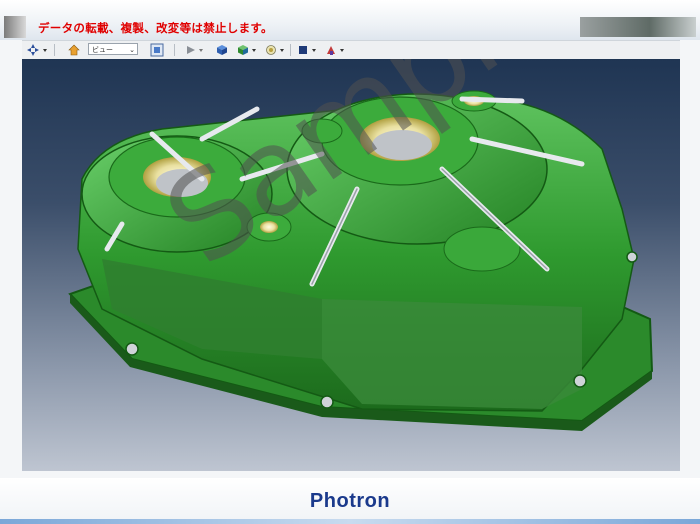  I want to click on home-icon, so click(74, 50).